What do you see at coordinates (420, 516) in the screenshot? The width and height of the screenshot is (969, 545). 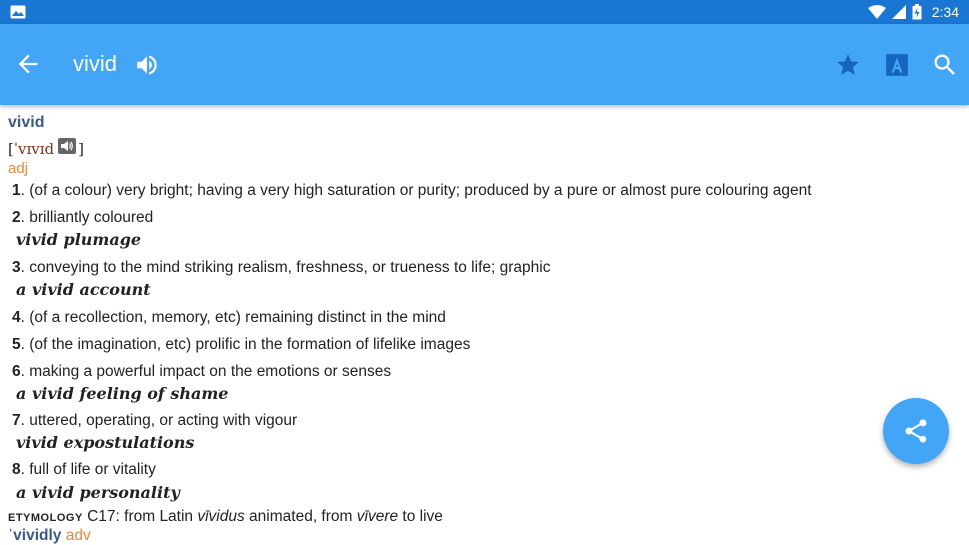 I see `etymology-text: to live` at bounding box center [420, 516].